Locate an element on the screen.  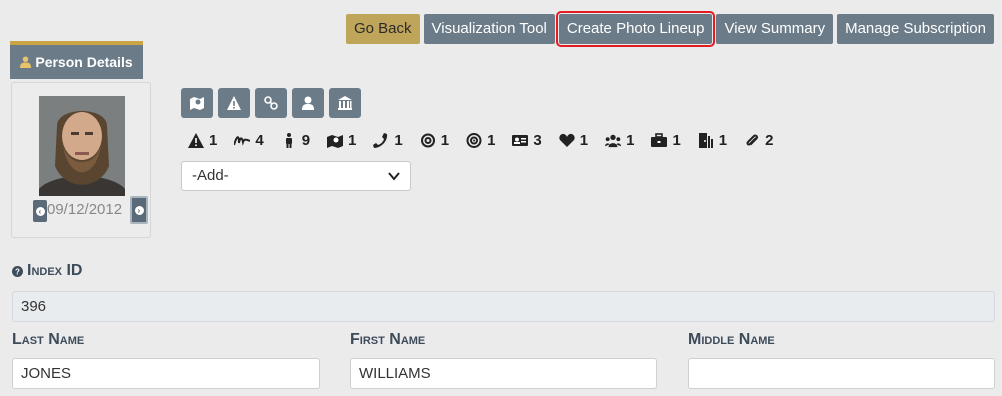
last-name-field: JONES is located at coordinates (166, 373).